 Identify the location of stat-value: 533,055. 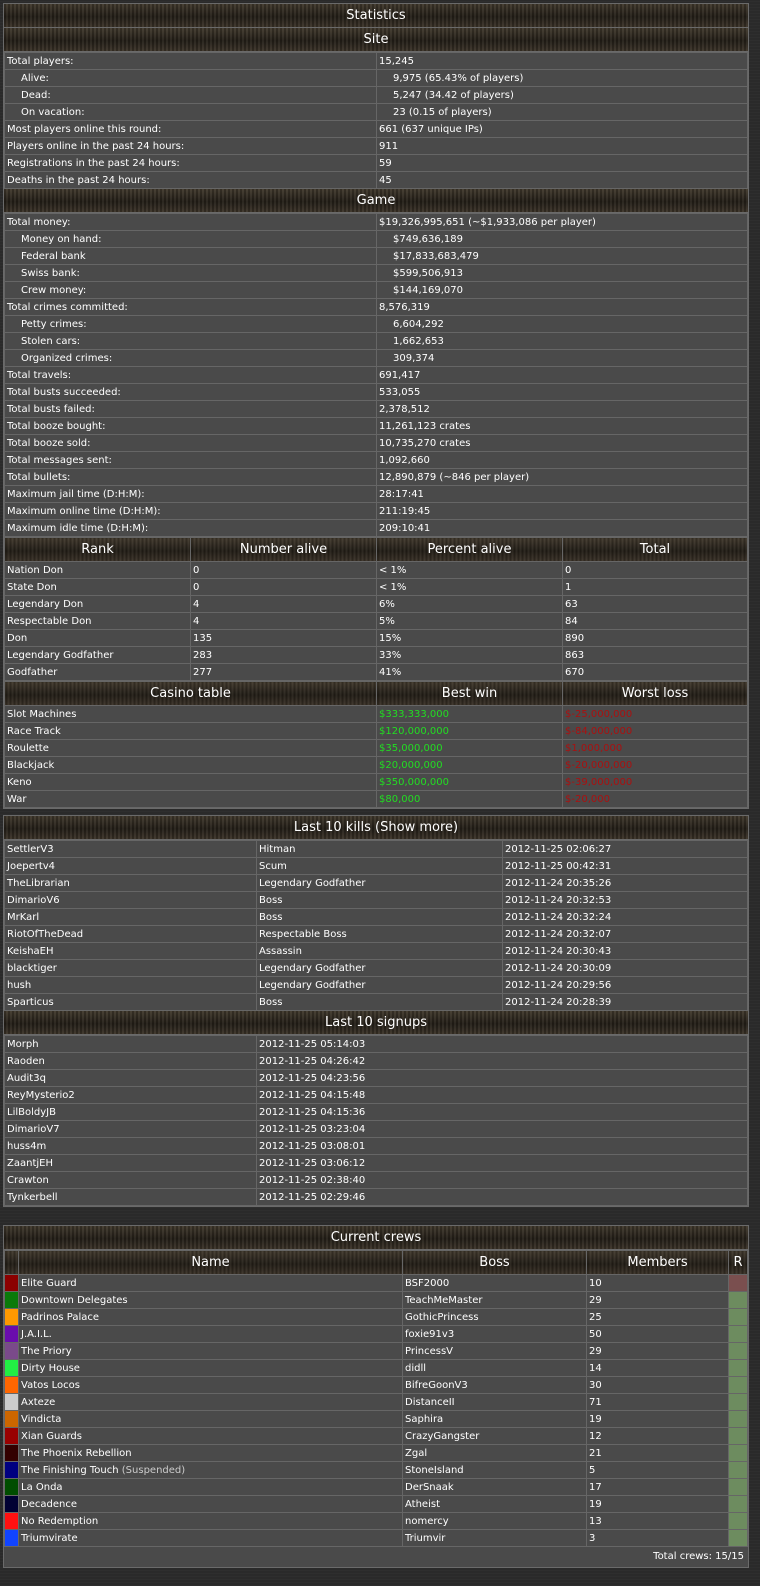
(562, 392).